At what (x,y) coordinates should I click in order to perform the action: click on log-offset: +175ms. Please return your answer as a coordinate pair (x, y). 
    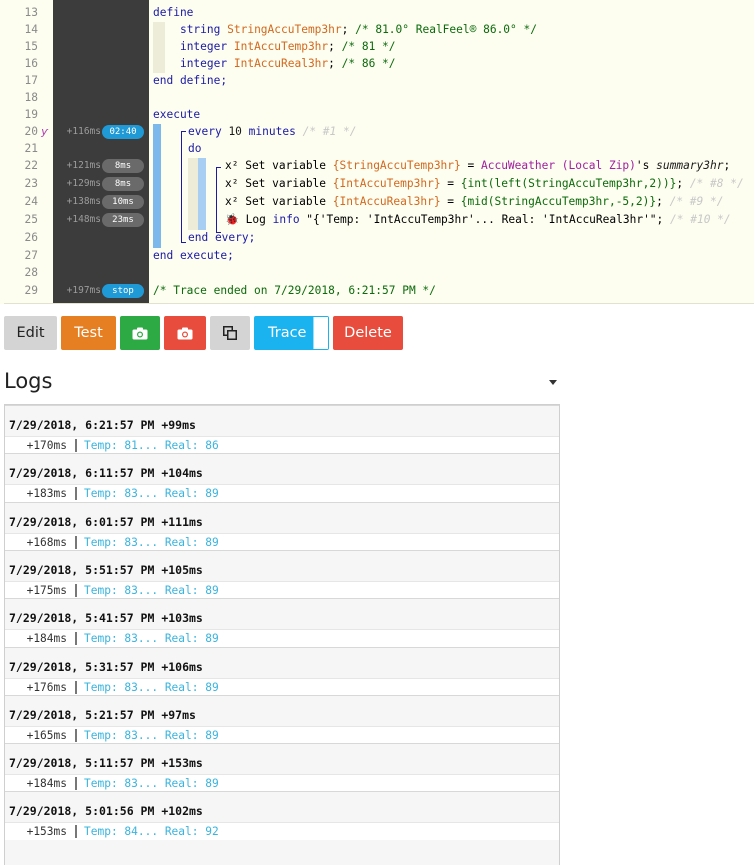
    Looking at the image, I should click on (46, 590).